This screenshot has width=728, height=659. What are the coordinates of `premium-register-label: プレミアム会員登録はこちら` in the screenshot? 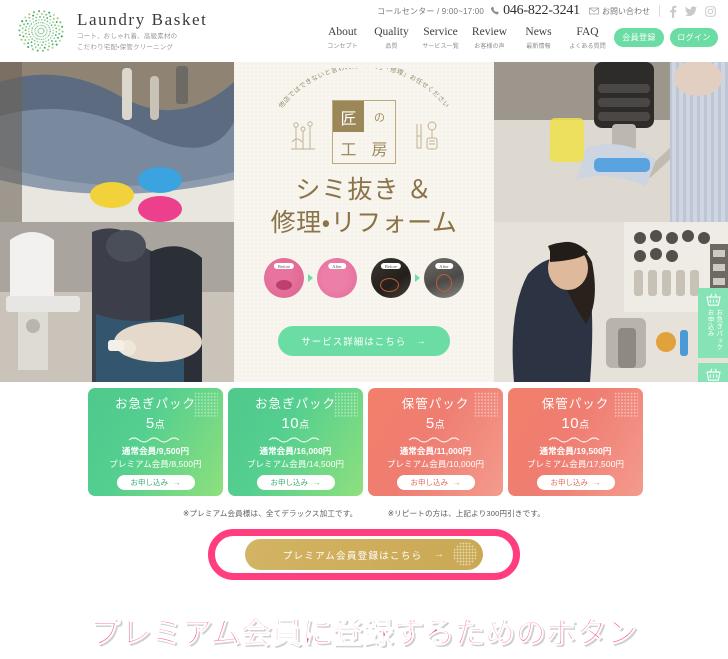 It's located at (352, 556).